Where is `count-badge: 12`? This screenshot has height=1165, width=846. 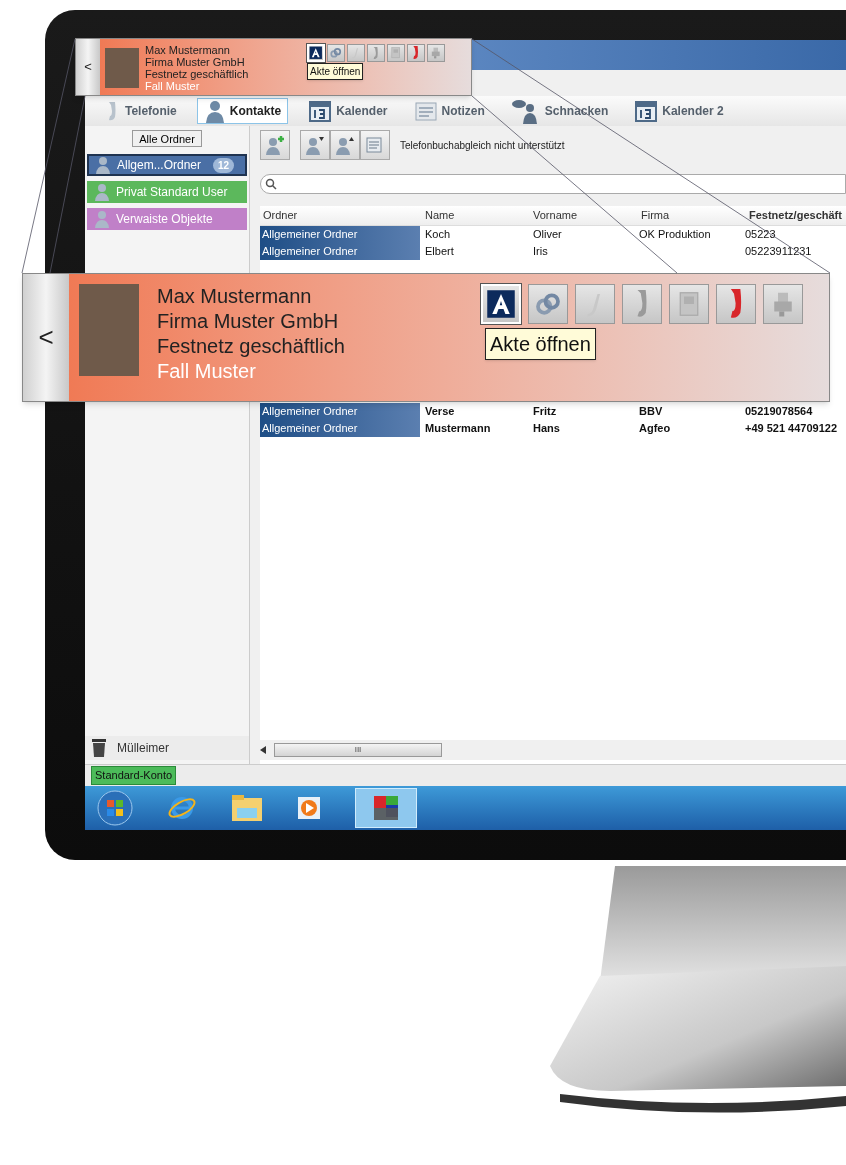 count-badge: 12 is located at coordinates (224, 165).